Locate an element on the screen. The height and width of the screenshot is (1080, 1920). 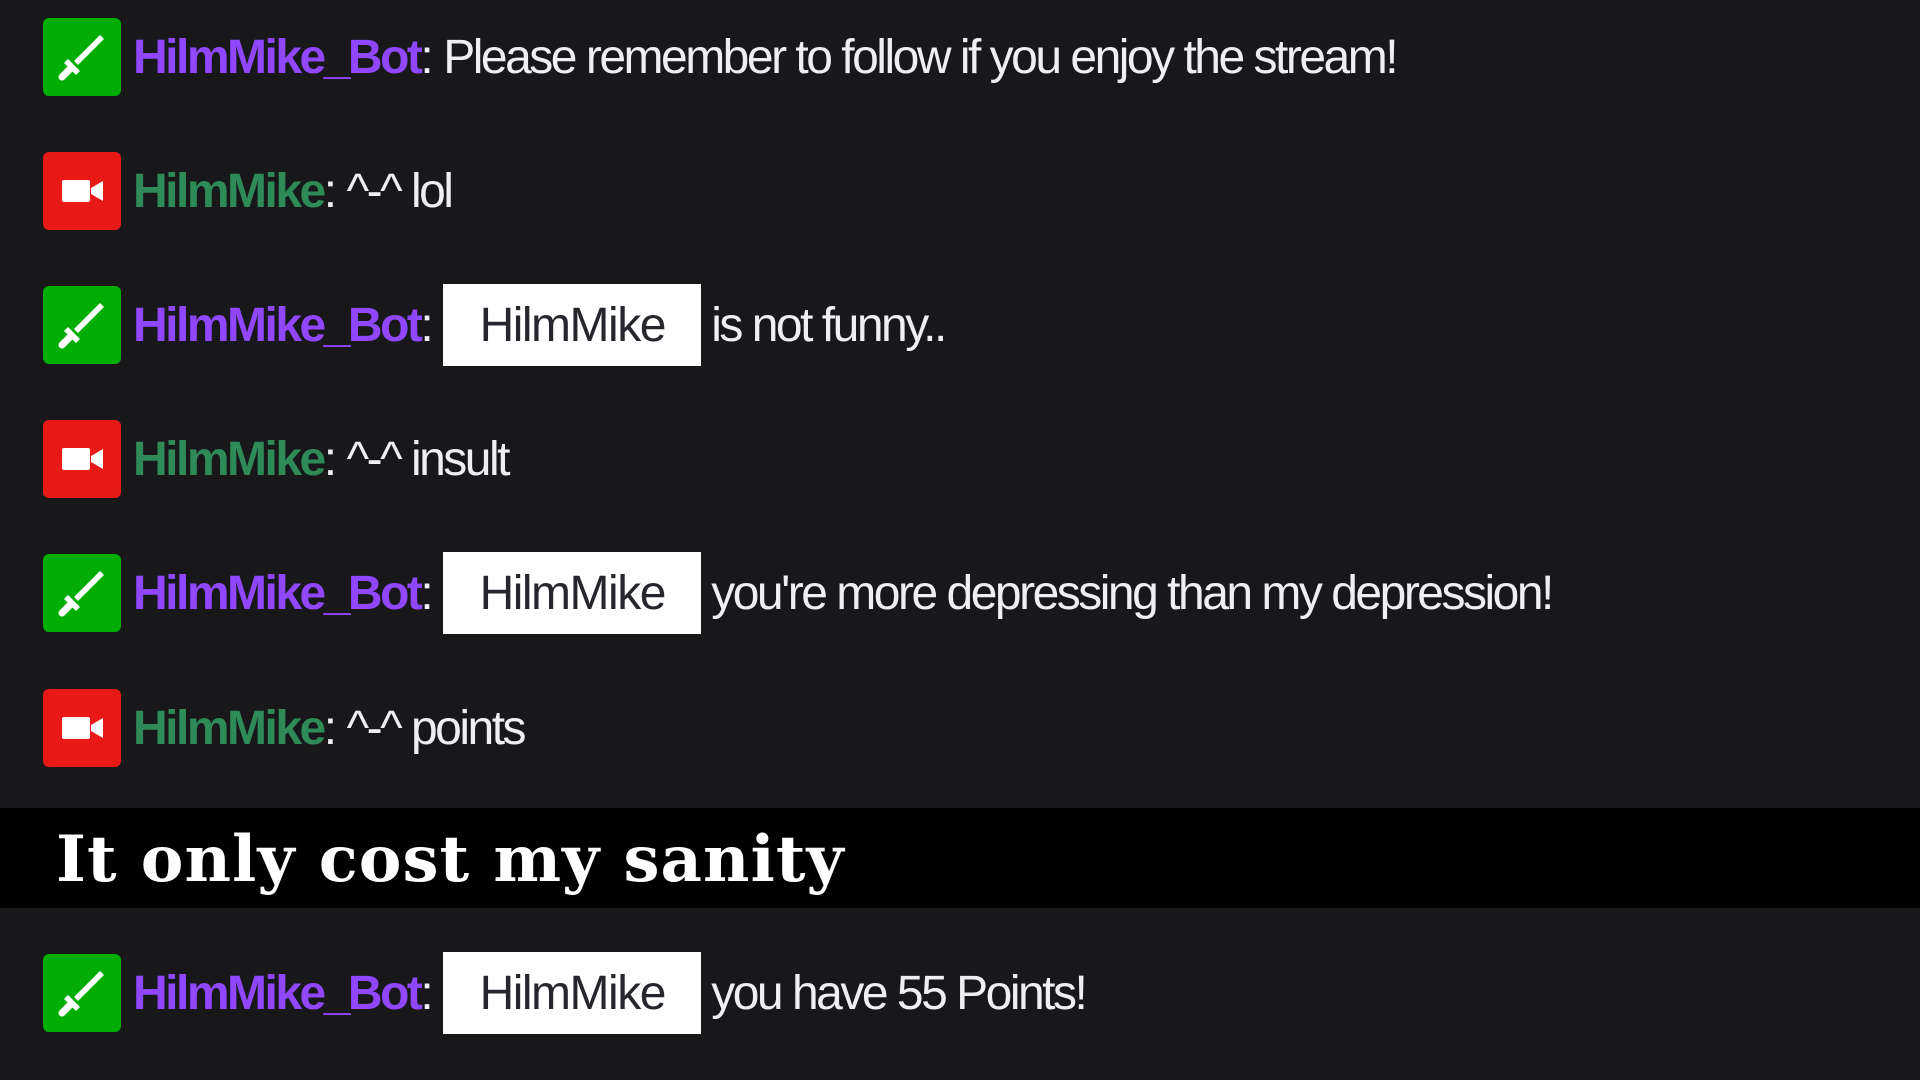
chat-message: HilmMike_Bot : HilmMike is not funny.. is located at coordinates (495, 325).